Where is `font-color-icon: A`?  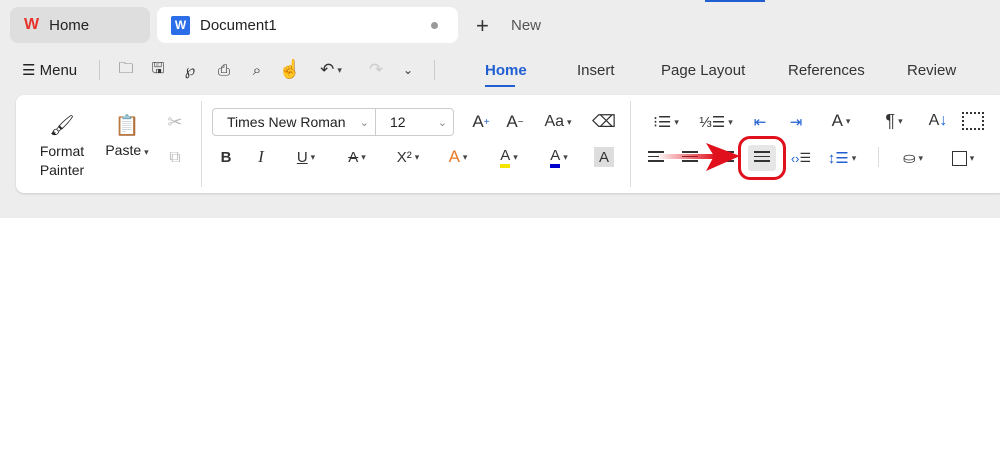
font-color-icon: A is located at coordinates (555, 157).